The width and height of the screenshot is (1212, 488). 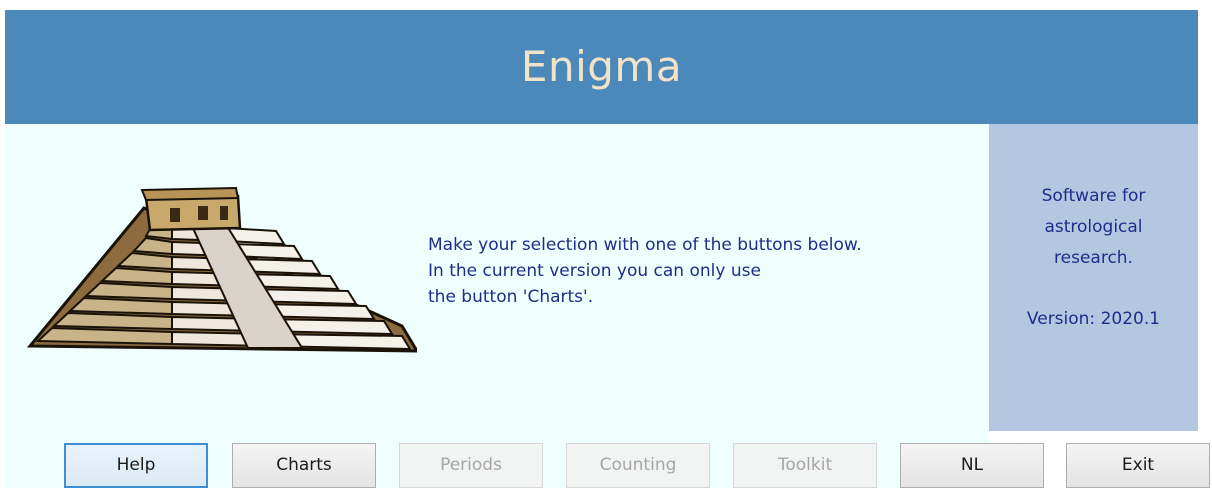 What do you see at coordinates (638, 465) in the screenshot?
I see `counting-button: Counting` at bounding box center [638, 465].